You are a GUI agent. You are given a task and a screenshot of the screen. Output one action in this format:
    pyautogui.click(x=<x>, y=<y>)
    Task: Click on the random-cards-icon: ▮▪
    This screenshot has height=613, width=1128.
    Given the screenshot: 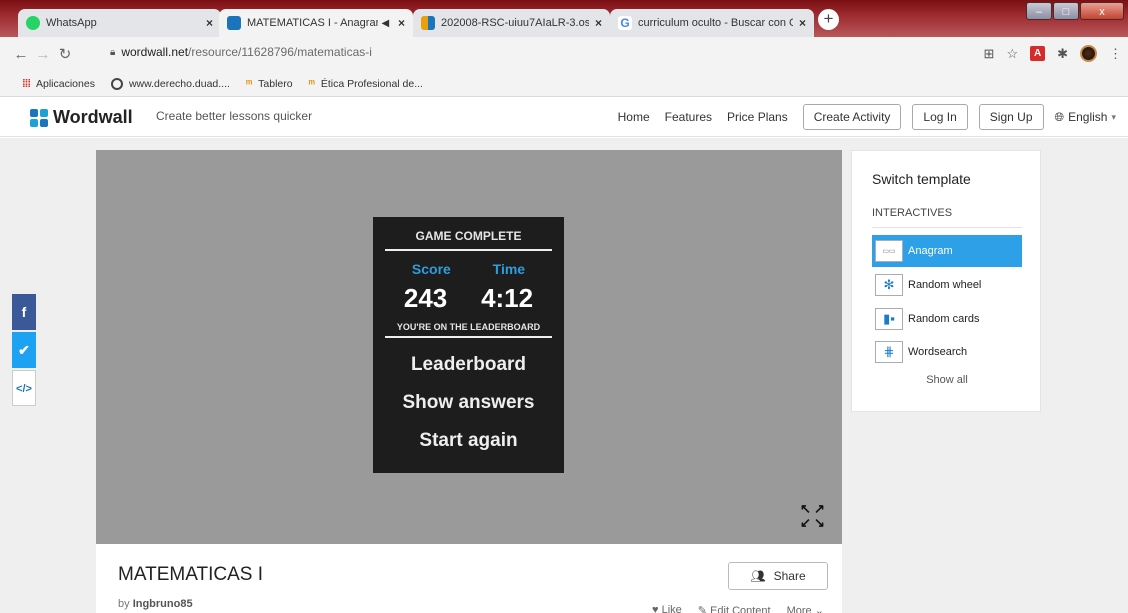 What is the action you would take?
    pyautogui.click(x=889, y=319)
    